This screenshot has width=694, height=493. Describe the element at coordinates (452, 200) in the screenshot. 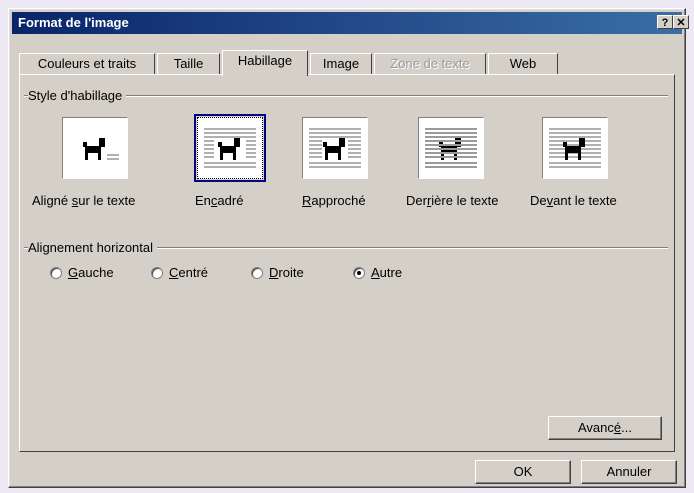

I see `wrap-label-derriere: Derrière le texte` at that location.